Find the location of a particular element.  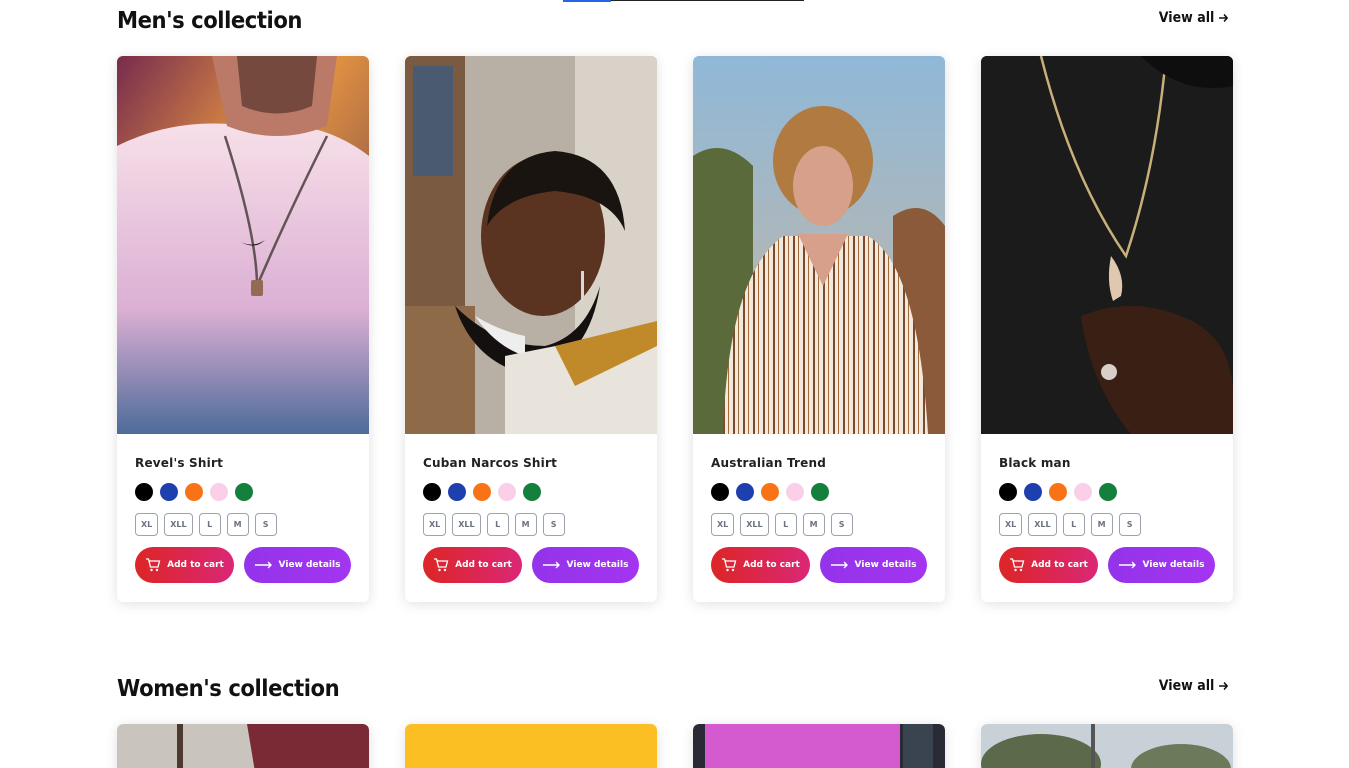

product-name: Revel's Shirt is located at coordinates (179, 463).